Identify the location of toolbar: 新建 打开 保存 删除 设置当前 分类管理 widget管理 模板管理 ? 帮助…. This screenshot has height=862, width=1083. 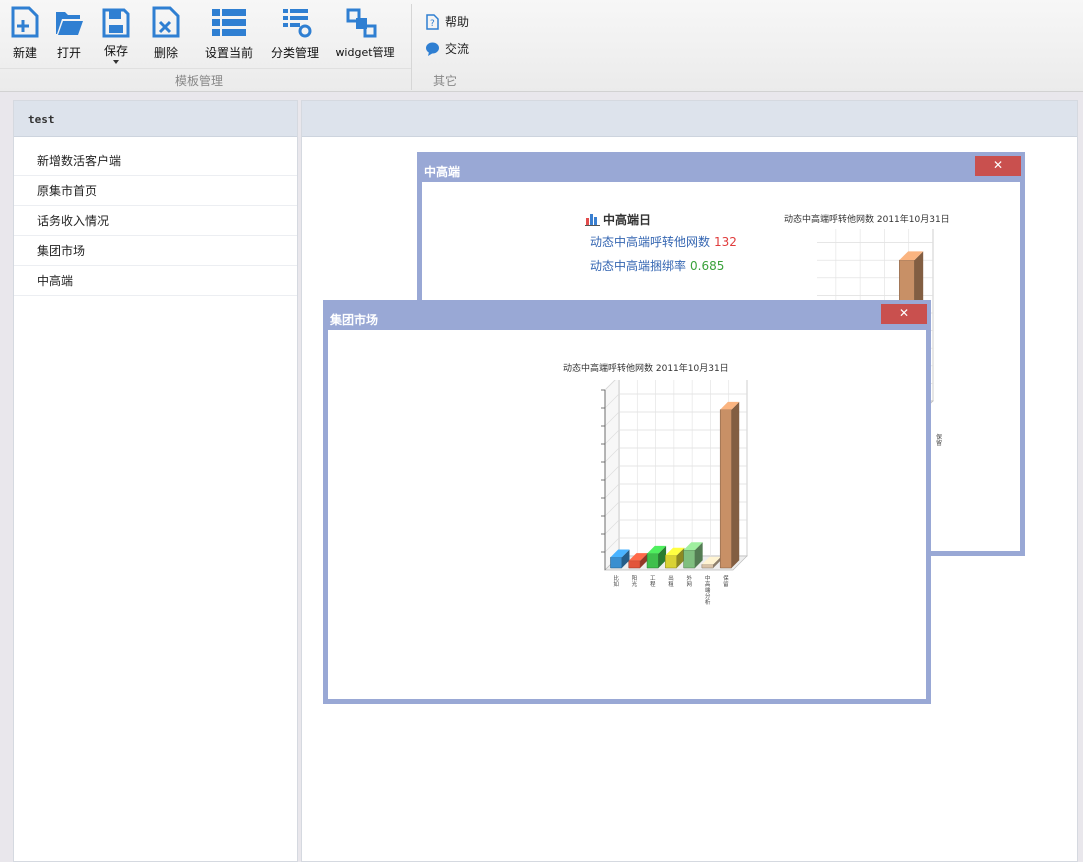
(541, 46).